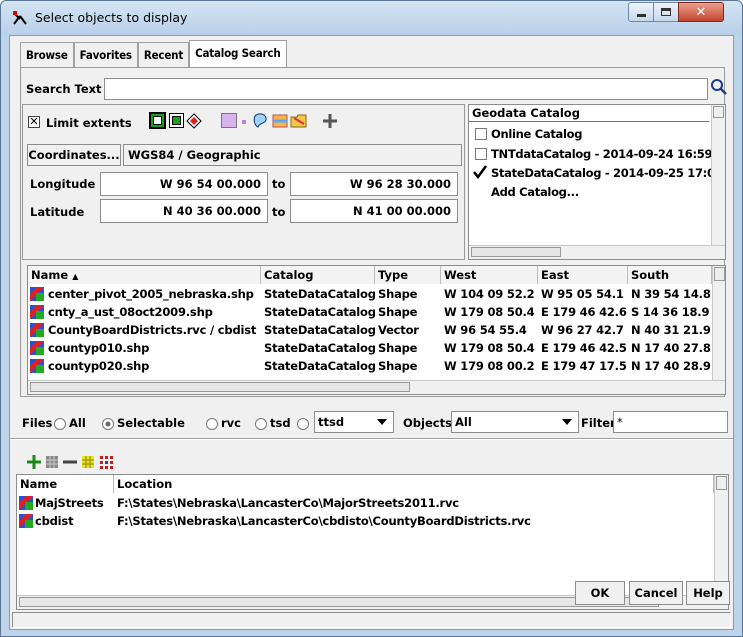  What do you see at coordinates (480, 172) in the screenshot?
I see `checkmark-icon` at bounding box center [480, 172].